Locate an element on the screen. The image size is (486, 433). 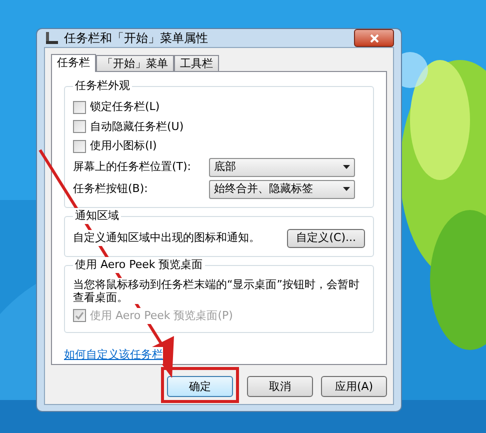
dropdown: 始终合并、隐藏标签 is located at coordinates (282, 189).